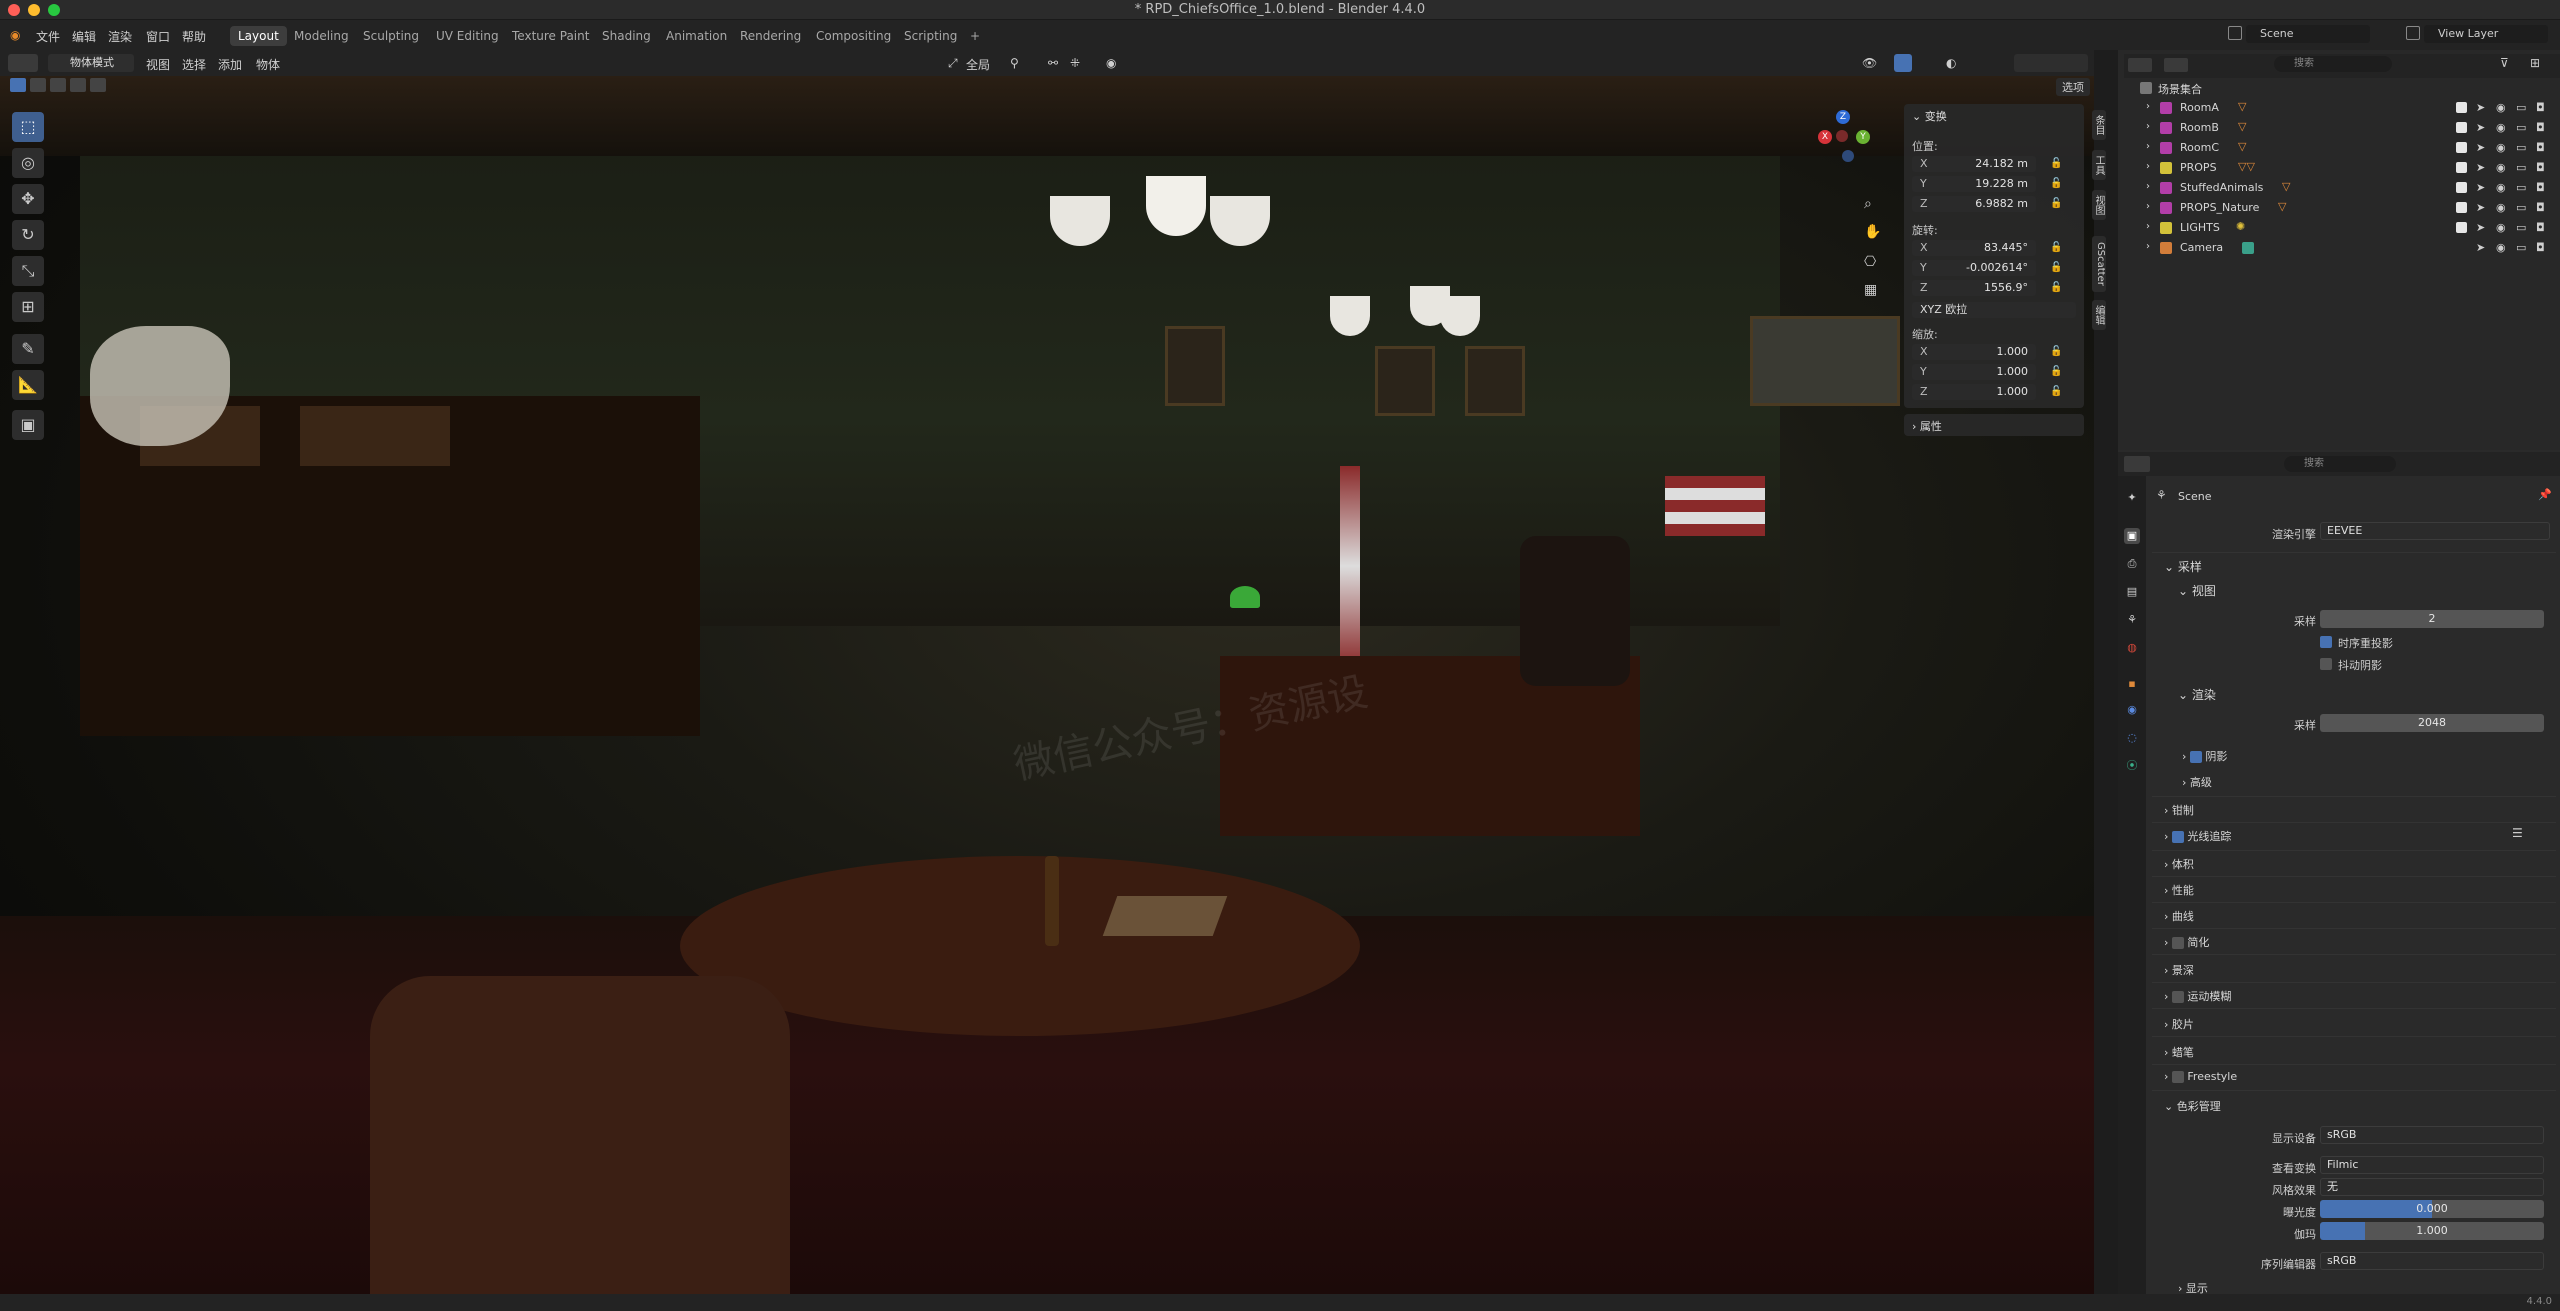  I want to click on tab-sculpting: Sculpting, so click(391, 36).